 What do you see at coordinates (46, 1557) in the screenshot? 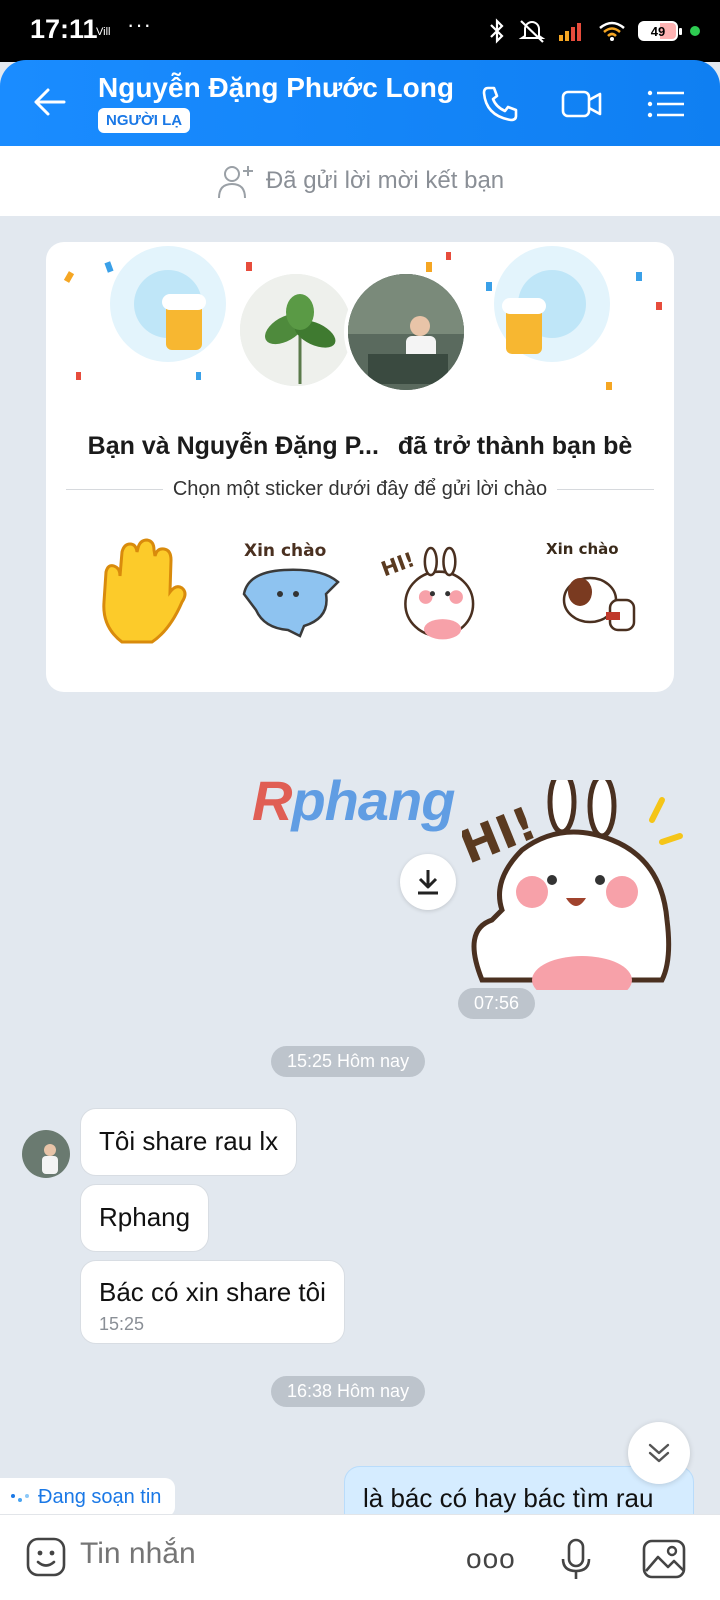
I see `sticker-emoji-icon` at bounding box center [46, 1557].